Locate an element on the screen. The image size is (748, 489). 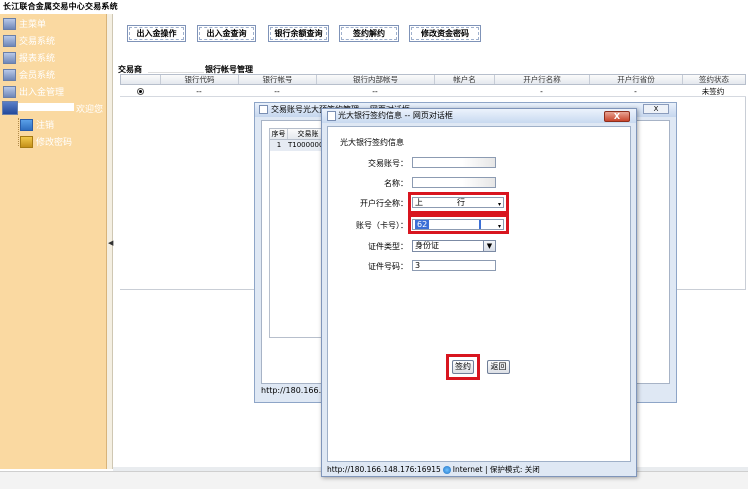
column-header: 开户行省份 is located at coordinates (636, 79).